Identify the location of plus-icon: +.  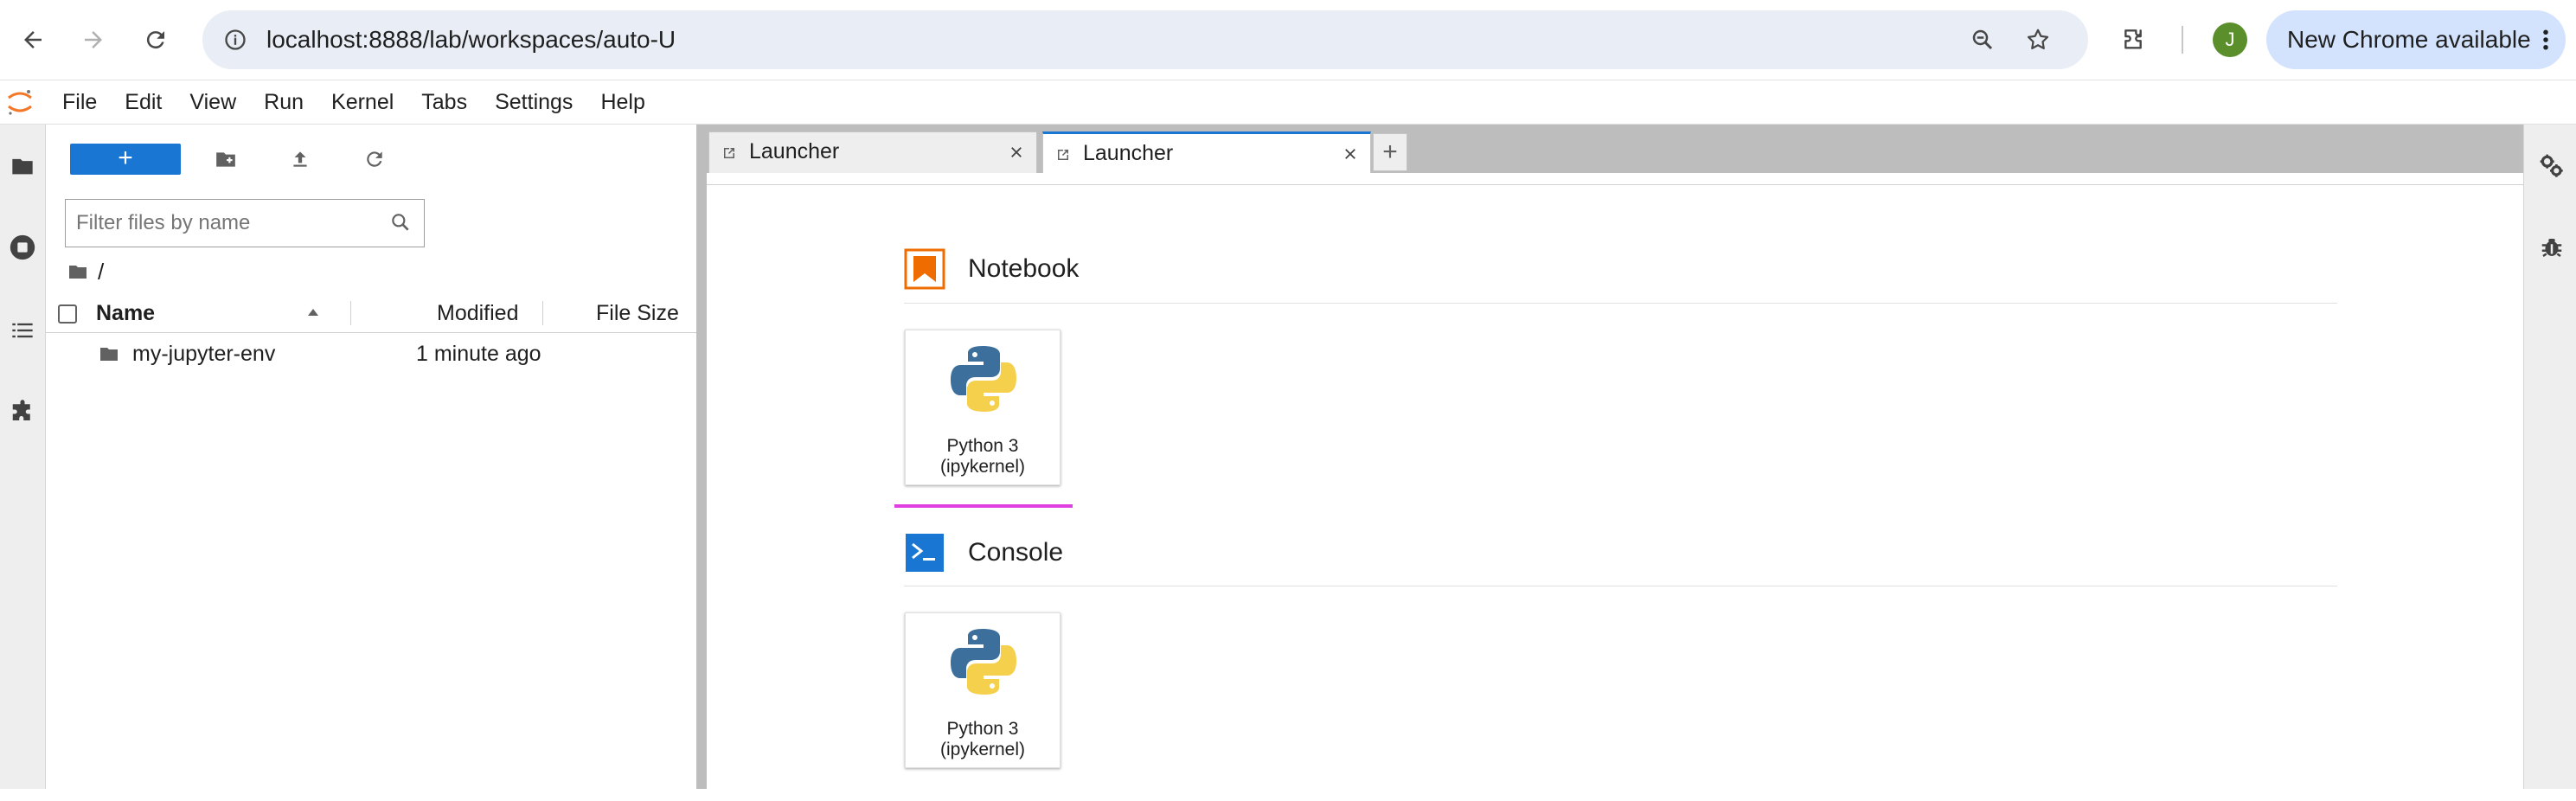
(1390, 152).